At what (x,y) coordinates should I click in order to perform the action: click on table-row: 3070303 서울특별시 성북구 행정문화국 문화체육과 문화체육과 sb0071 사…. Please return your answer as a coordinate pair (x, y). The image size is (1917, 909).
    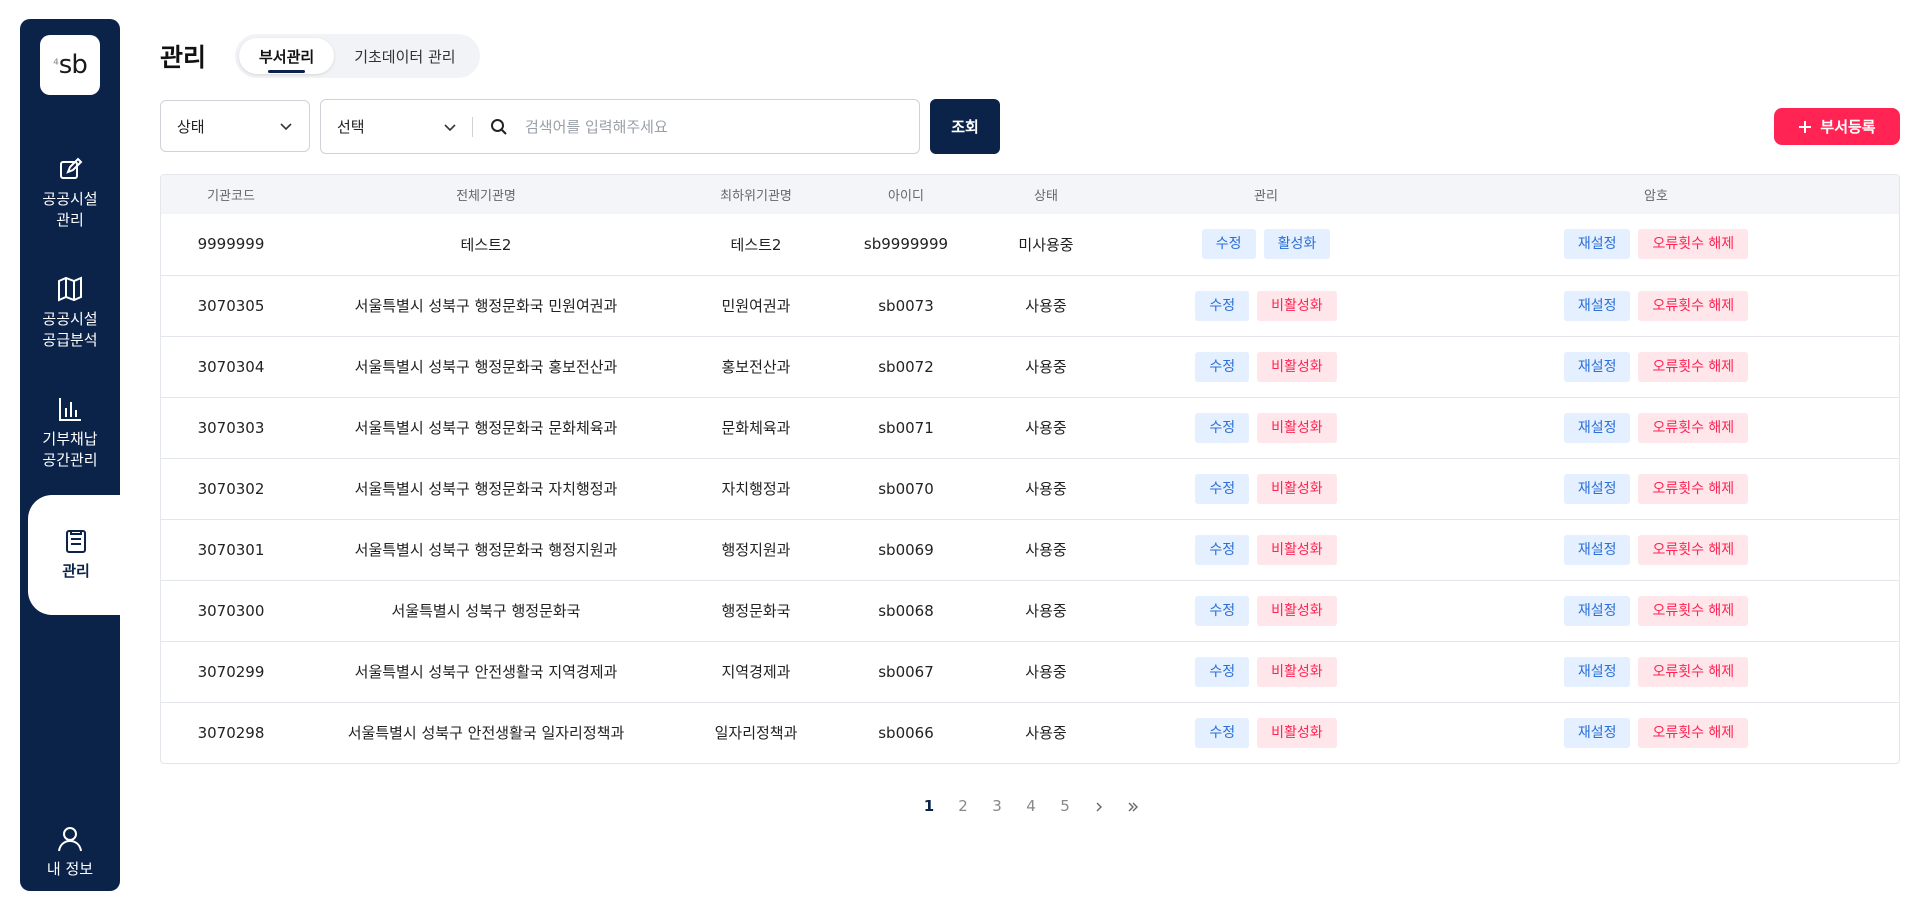
    Looking at the image, I should click on (1030, 427).